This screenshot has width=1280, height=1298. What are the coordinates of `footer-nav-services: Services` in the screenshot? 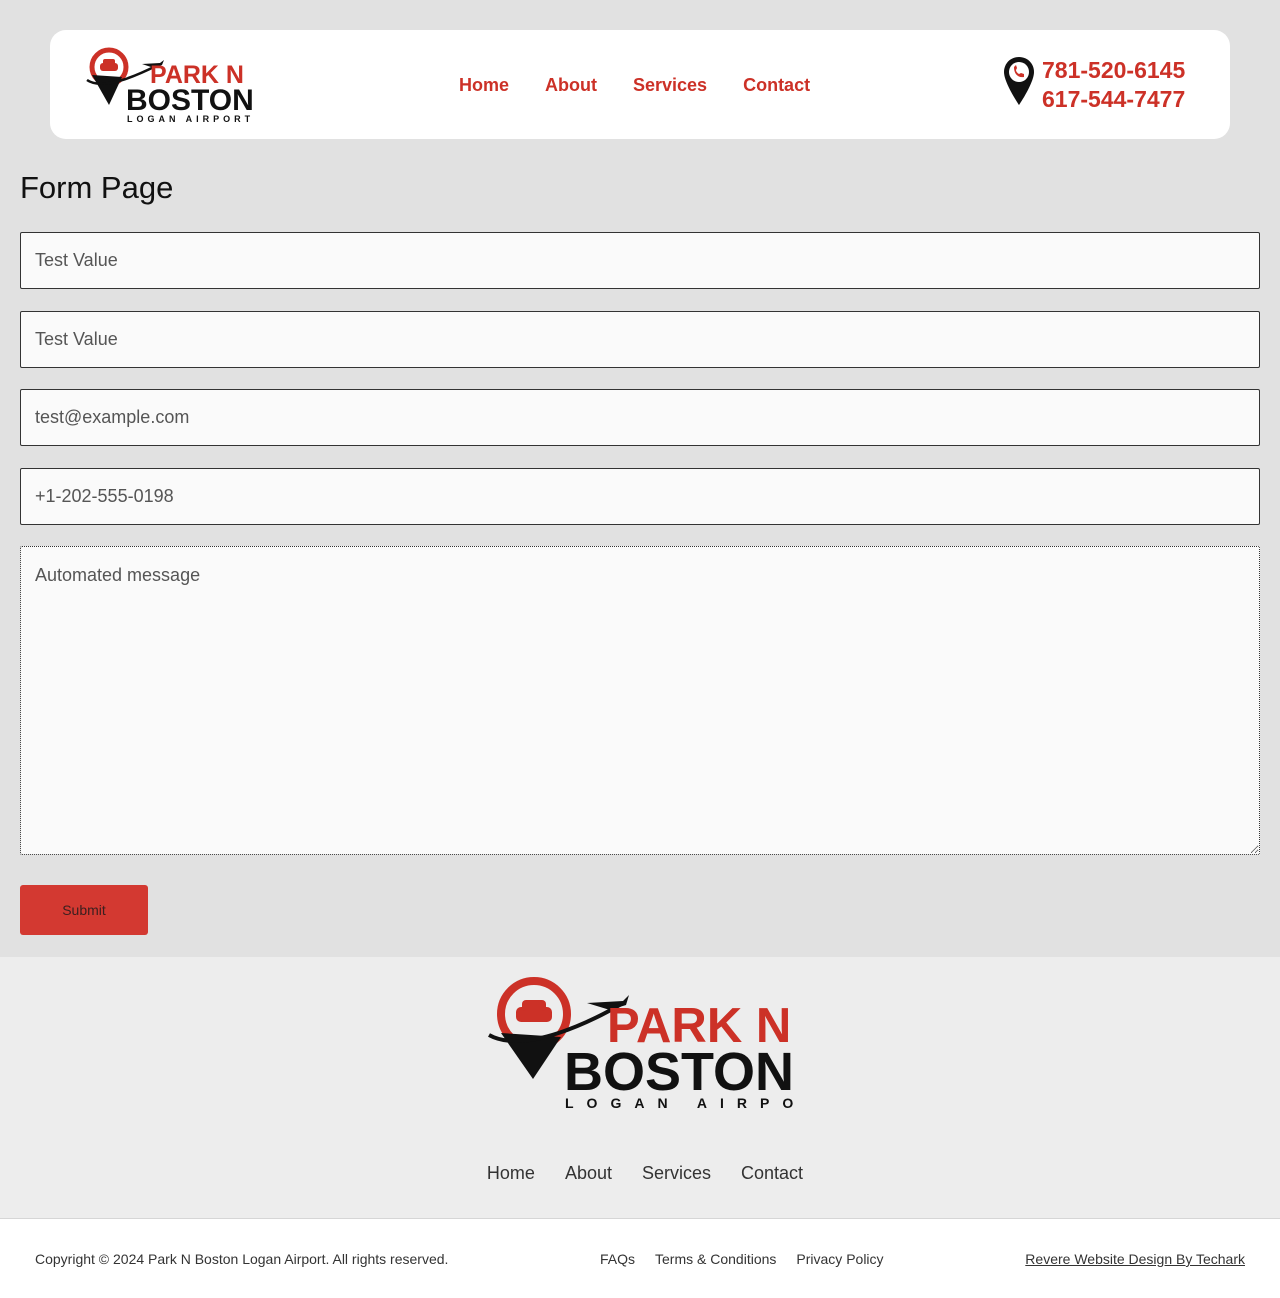 It's located at (676, 1173).